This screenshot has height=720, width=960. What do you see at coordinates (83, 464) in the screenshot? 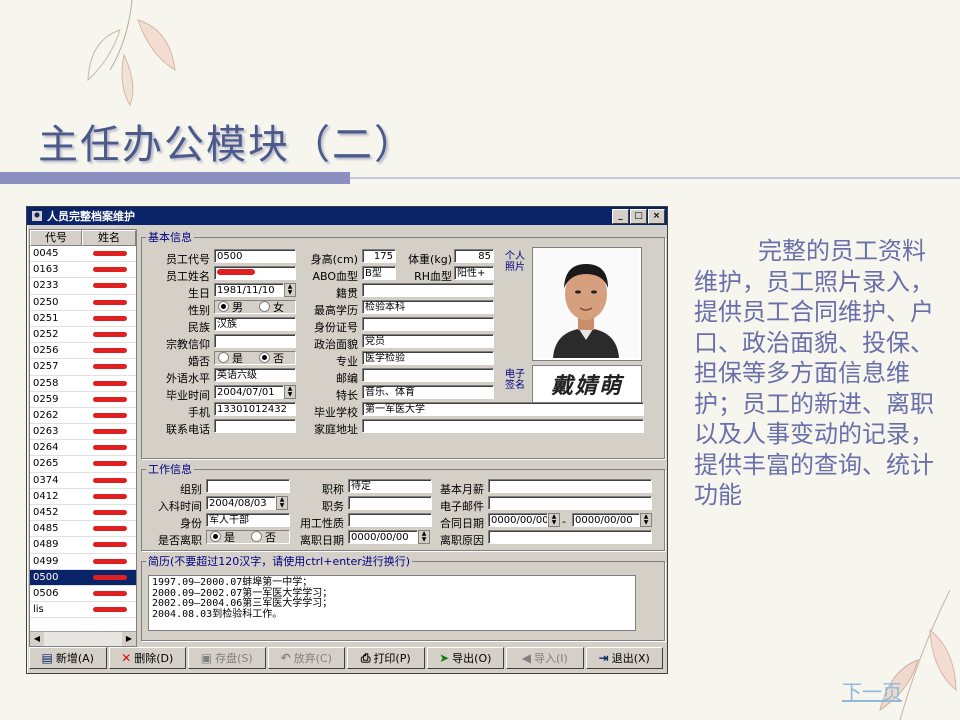
I see `list-item: 0265` at bounding box center [83, 464].